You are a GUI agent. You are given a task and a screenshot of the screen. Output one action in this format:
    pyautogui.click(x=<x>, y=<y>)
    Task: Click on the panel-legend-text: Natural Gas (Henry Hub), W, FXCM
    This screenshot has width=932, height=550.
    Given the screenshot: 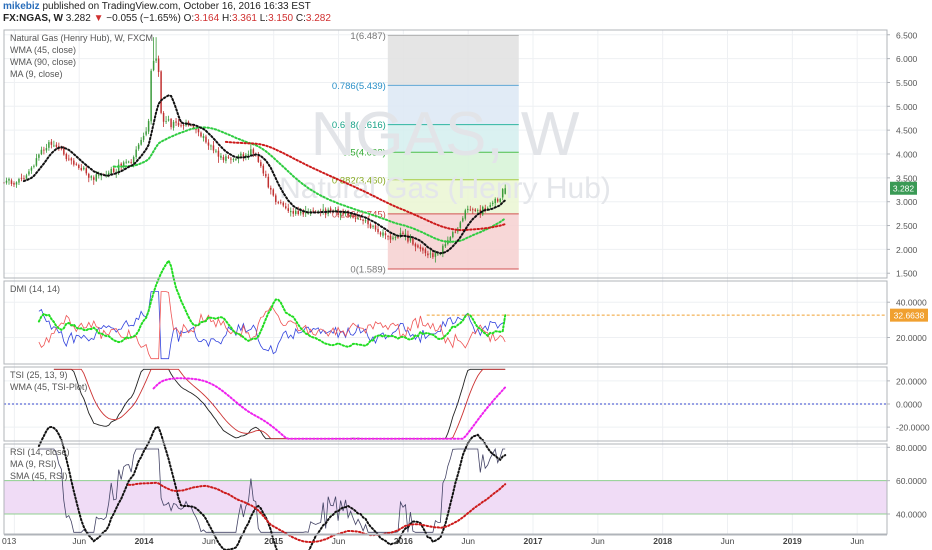 What is the action you would take?
    pyautogui.click(x=81, y=38)
    